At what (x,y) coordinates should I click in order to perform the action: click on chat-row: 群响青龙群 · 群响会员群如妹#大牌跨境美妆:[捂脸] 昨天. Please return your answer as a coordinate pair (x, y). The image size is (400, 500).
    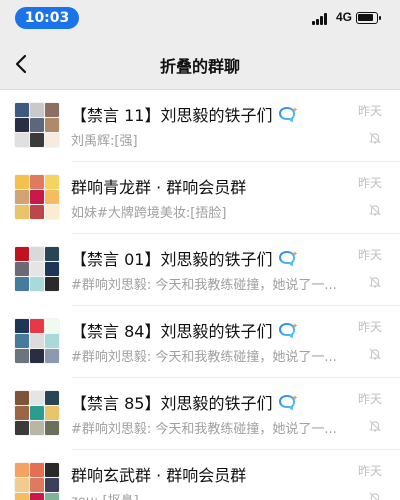
    Looking at the image, I should click on (200, 198).